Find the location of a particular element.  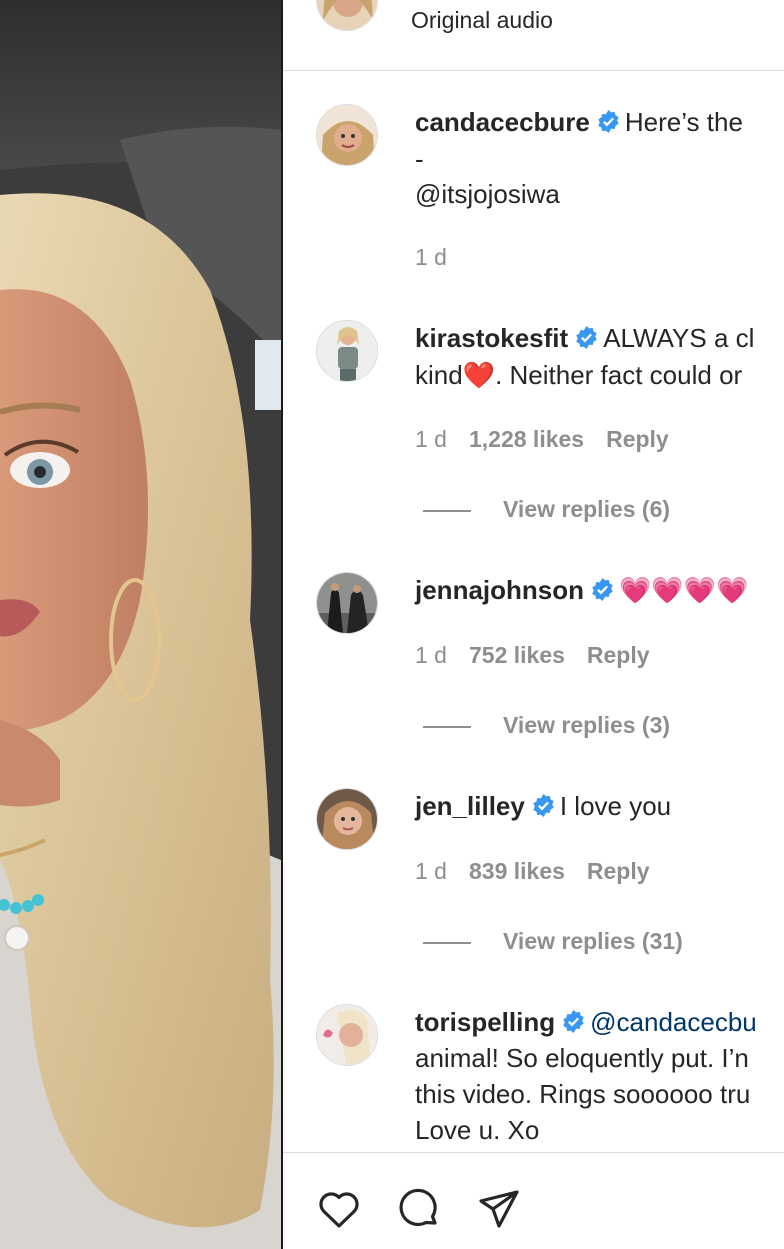

author-avatar is located at coordinates (347, 15).